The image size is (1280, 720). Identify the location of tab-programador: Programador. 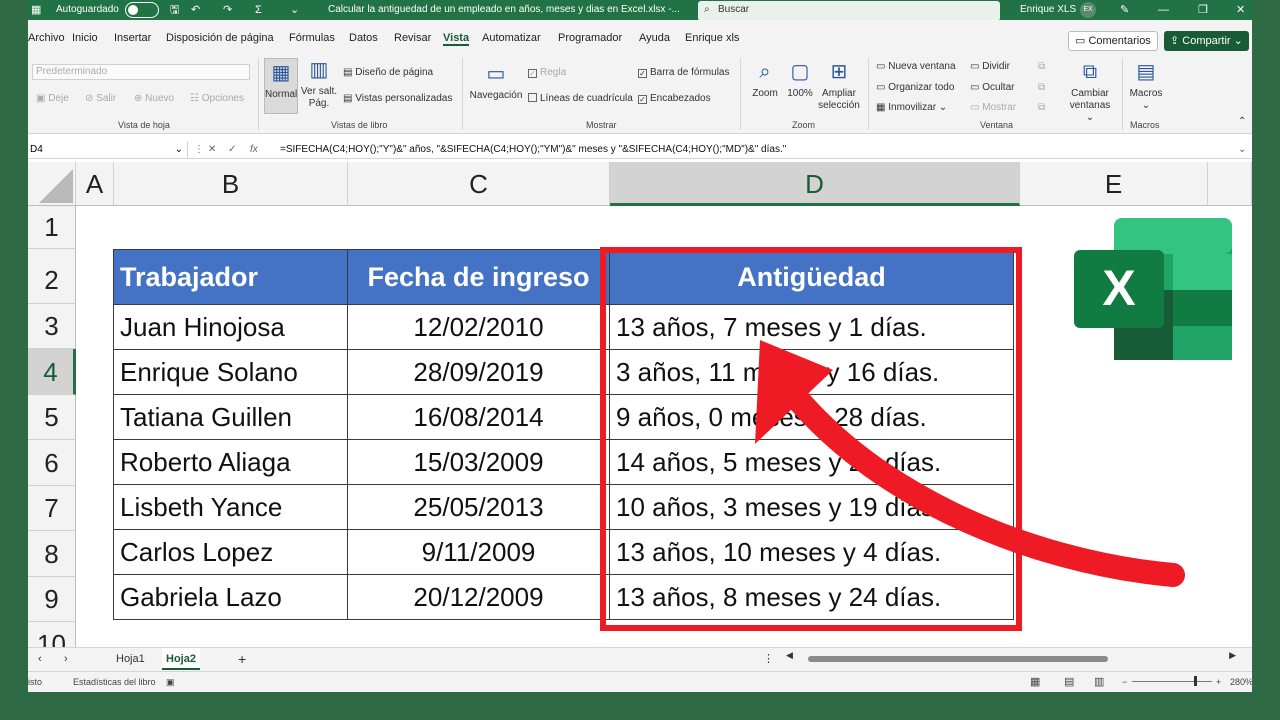
(590, 38).